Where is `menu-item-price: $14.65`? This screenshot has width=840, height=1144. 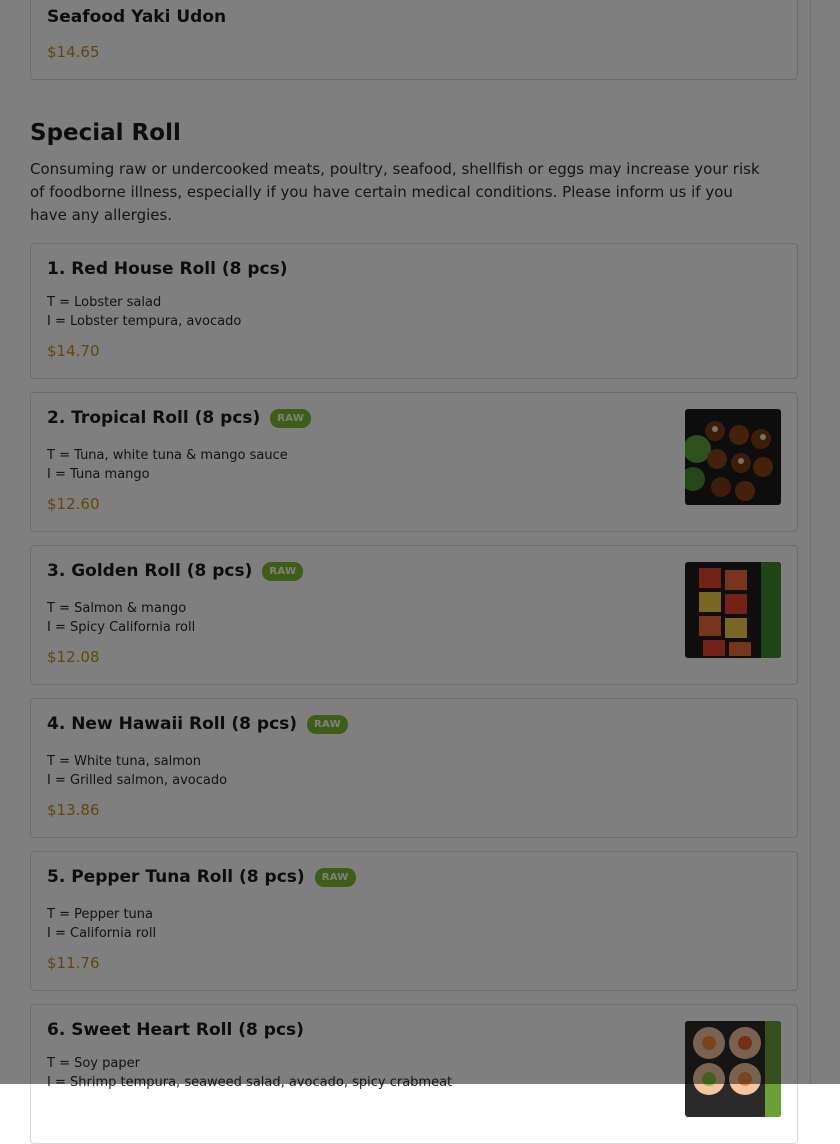 menu-item-price: $14.65 is located at coordinates (73, 52).